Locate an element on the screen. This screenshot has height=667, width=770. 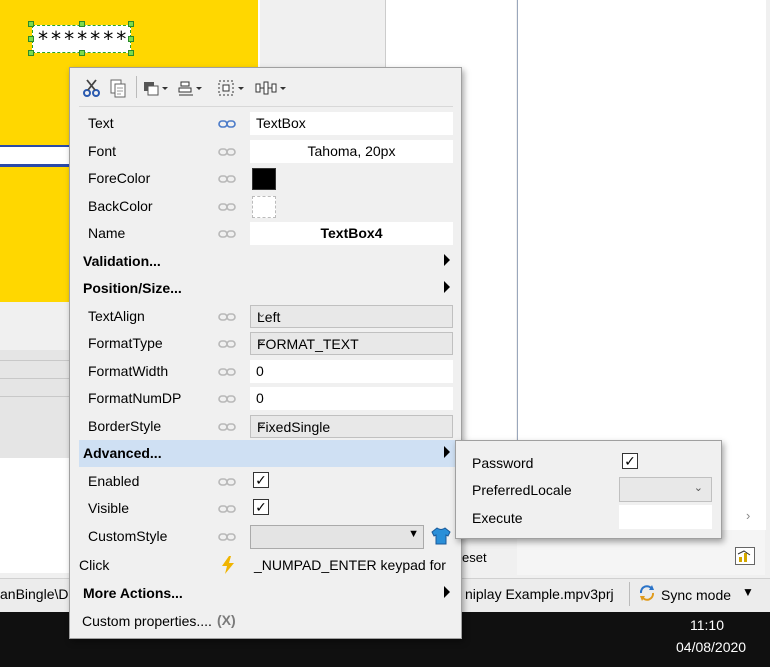
property-label-formatnumdp: FormatNumDP is located at coordinates (135, 398).